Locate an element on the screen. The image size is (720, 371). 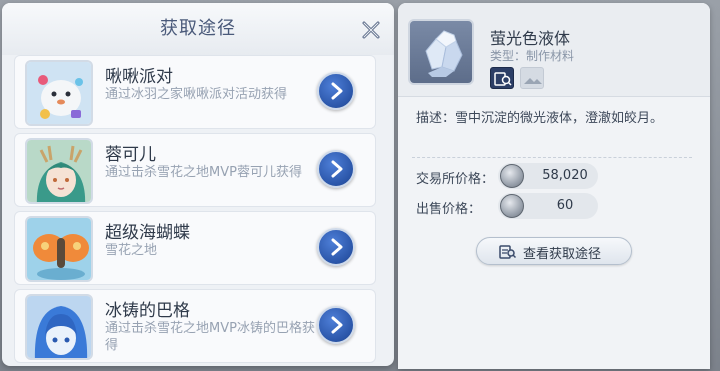
magnifier-card-icon is located at coordinates (503, 79).